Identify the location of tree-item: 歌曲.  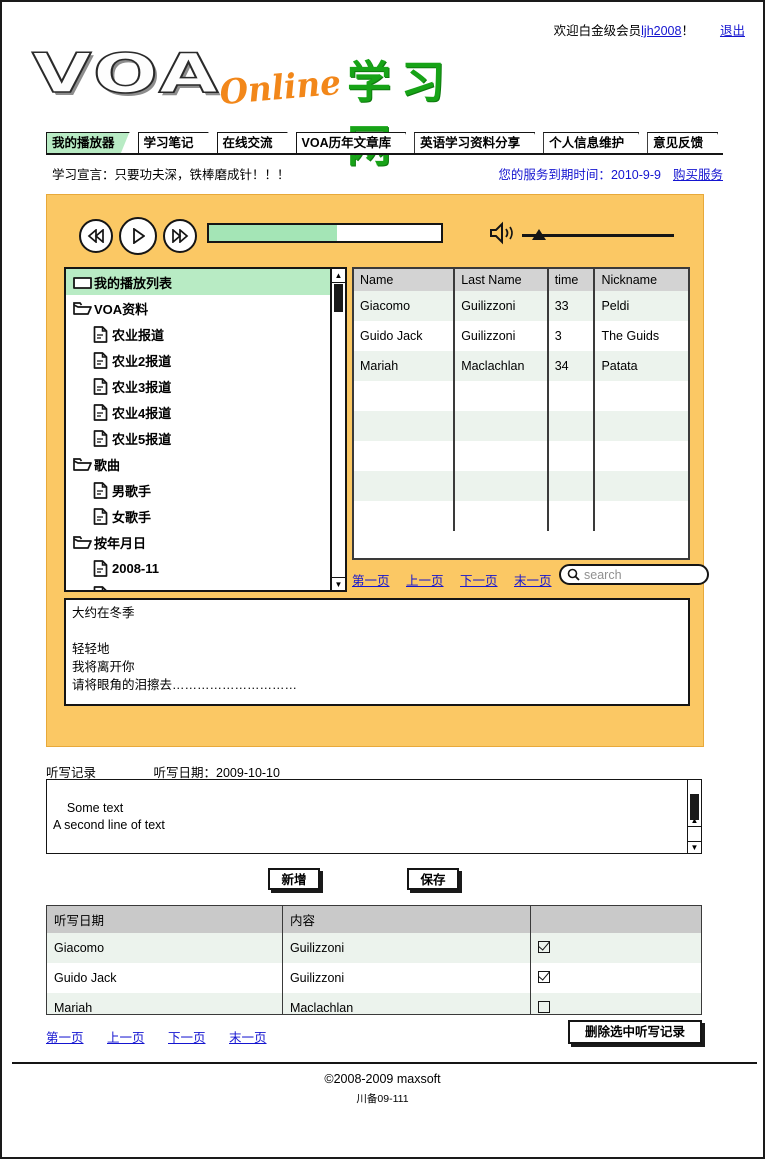
(205, 464).